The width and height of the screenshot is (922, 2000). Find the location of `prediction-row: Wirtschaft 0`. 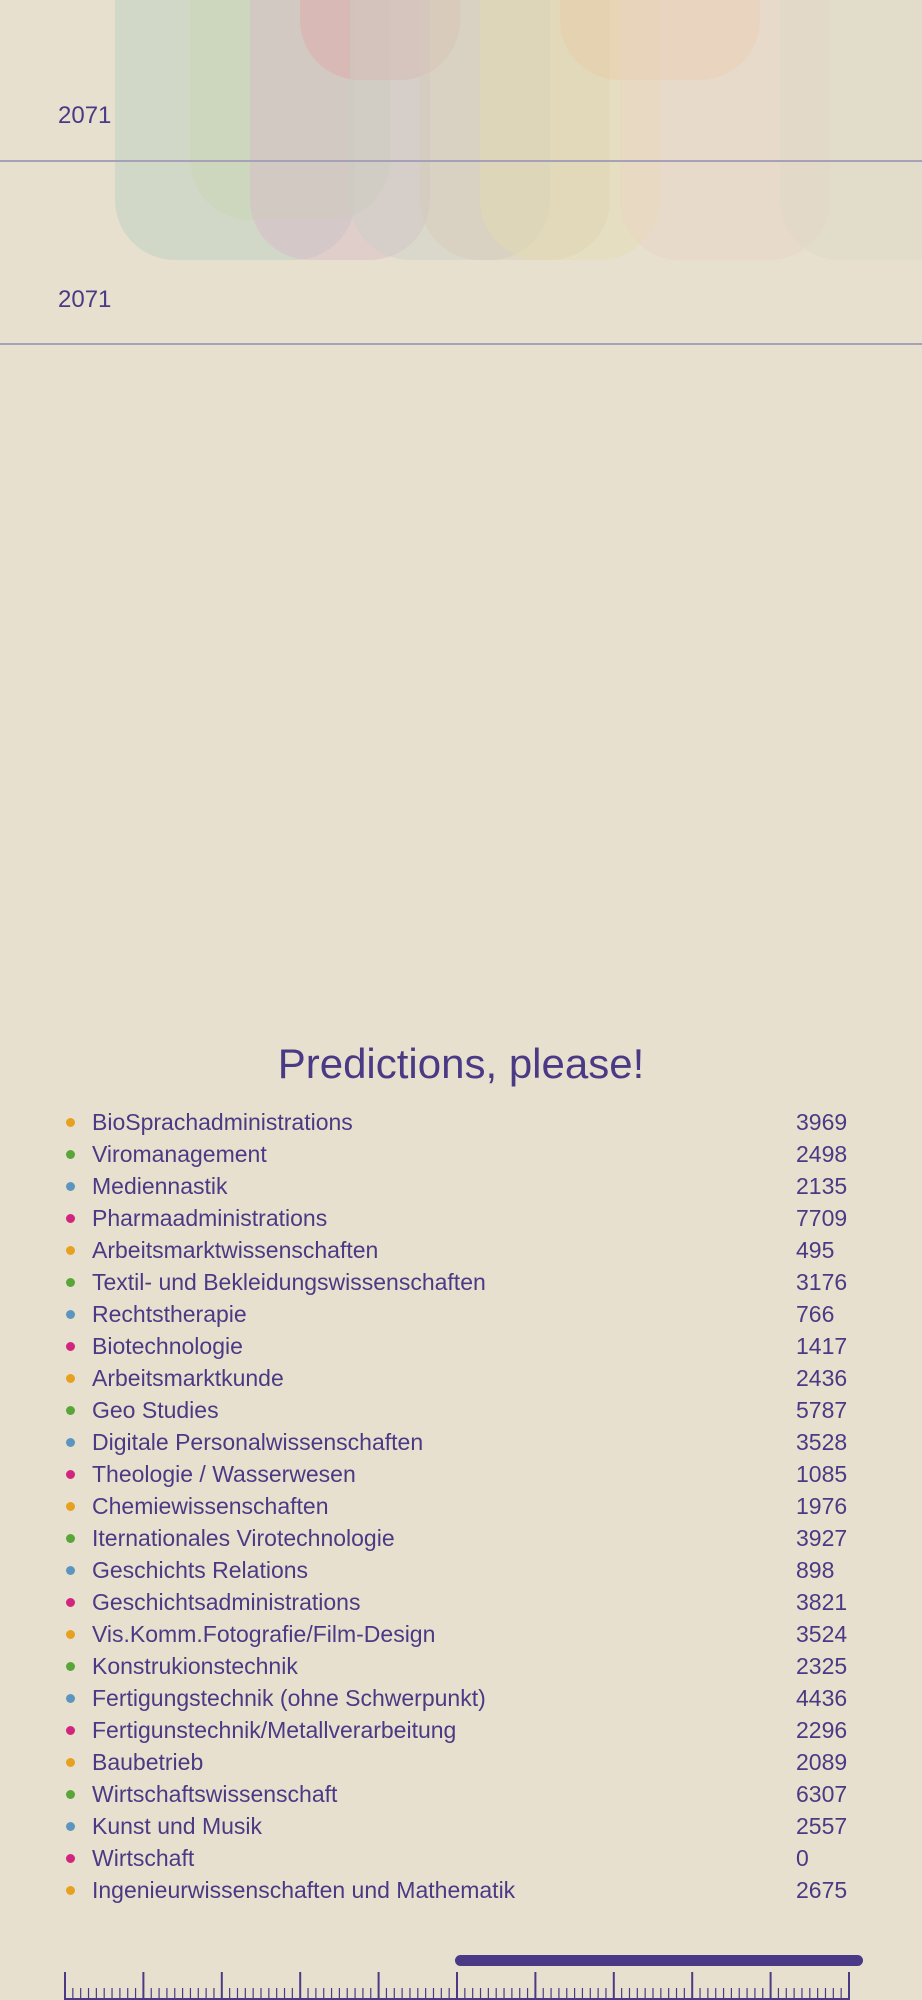

prediction-row: Wirtschaft 0 is located at coordinates (460, 1858).